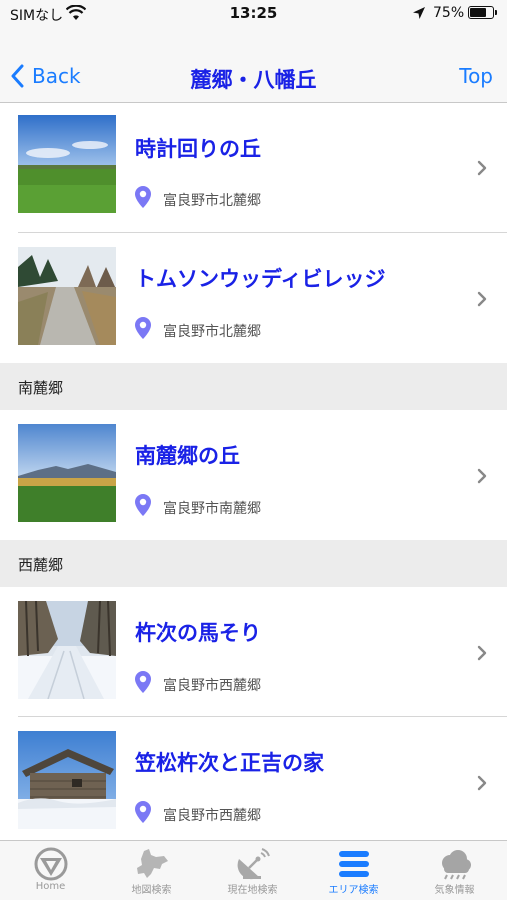  I want to click on spot-name: 時計回りの丘, so click(198, 149).